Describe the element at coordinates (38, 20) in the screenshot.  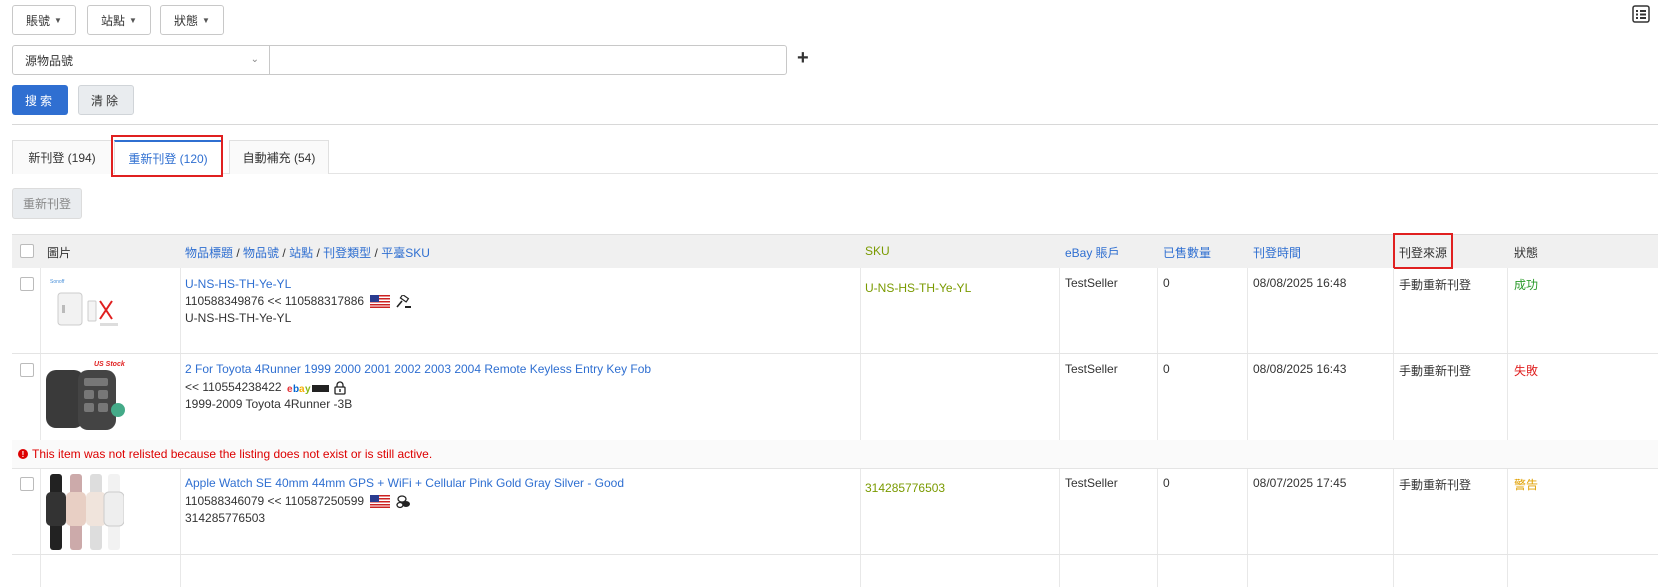
I see `account-dropdown-label: 賬號` at that location.